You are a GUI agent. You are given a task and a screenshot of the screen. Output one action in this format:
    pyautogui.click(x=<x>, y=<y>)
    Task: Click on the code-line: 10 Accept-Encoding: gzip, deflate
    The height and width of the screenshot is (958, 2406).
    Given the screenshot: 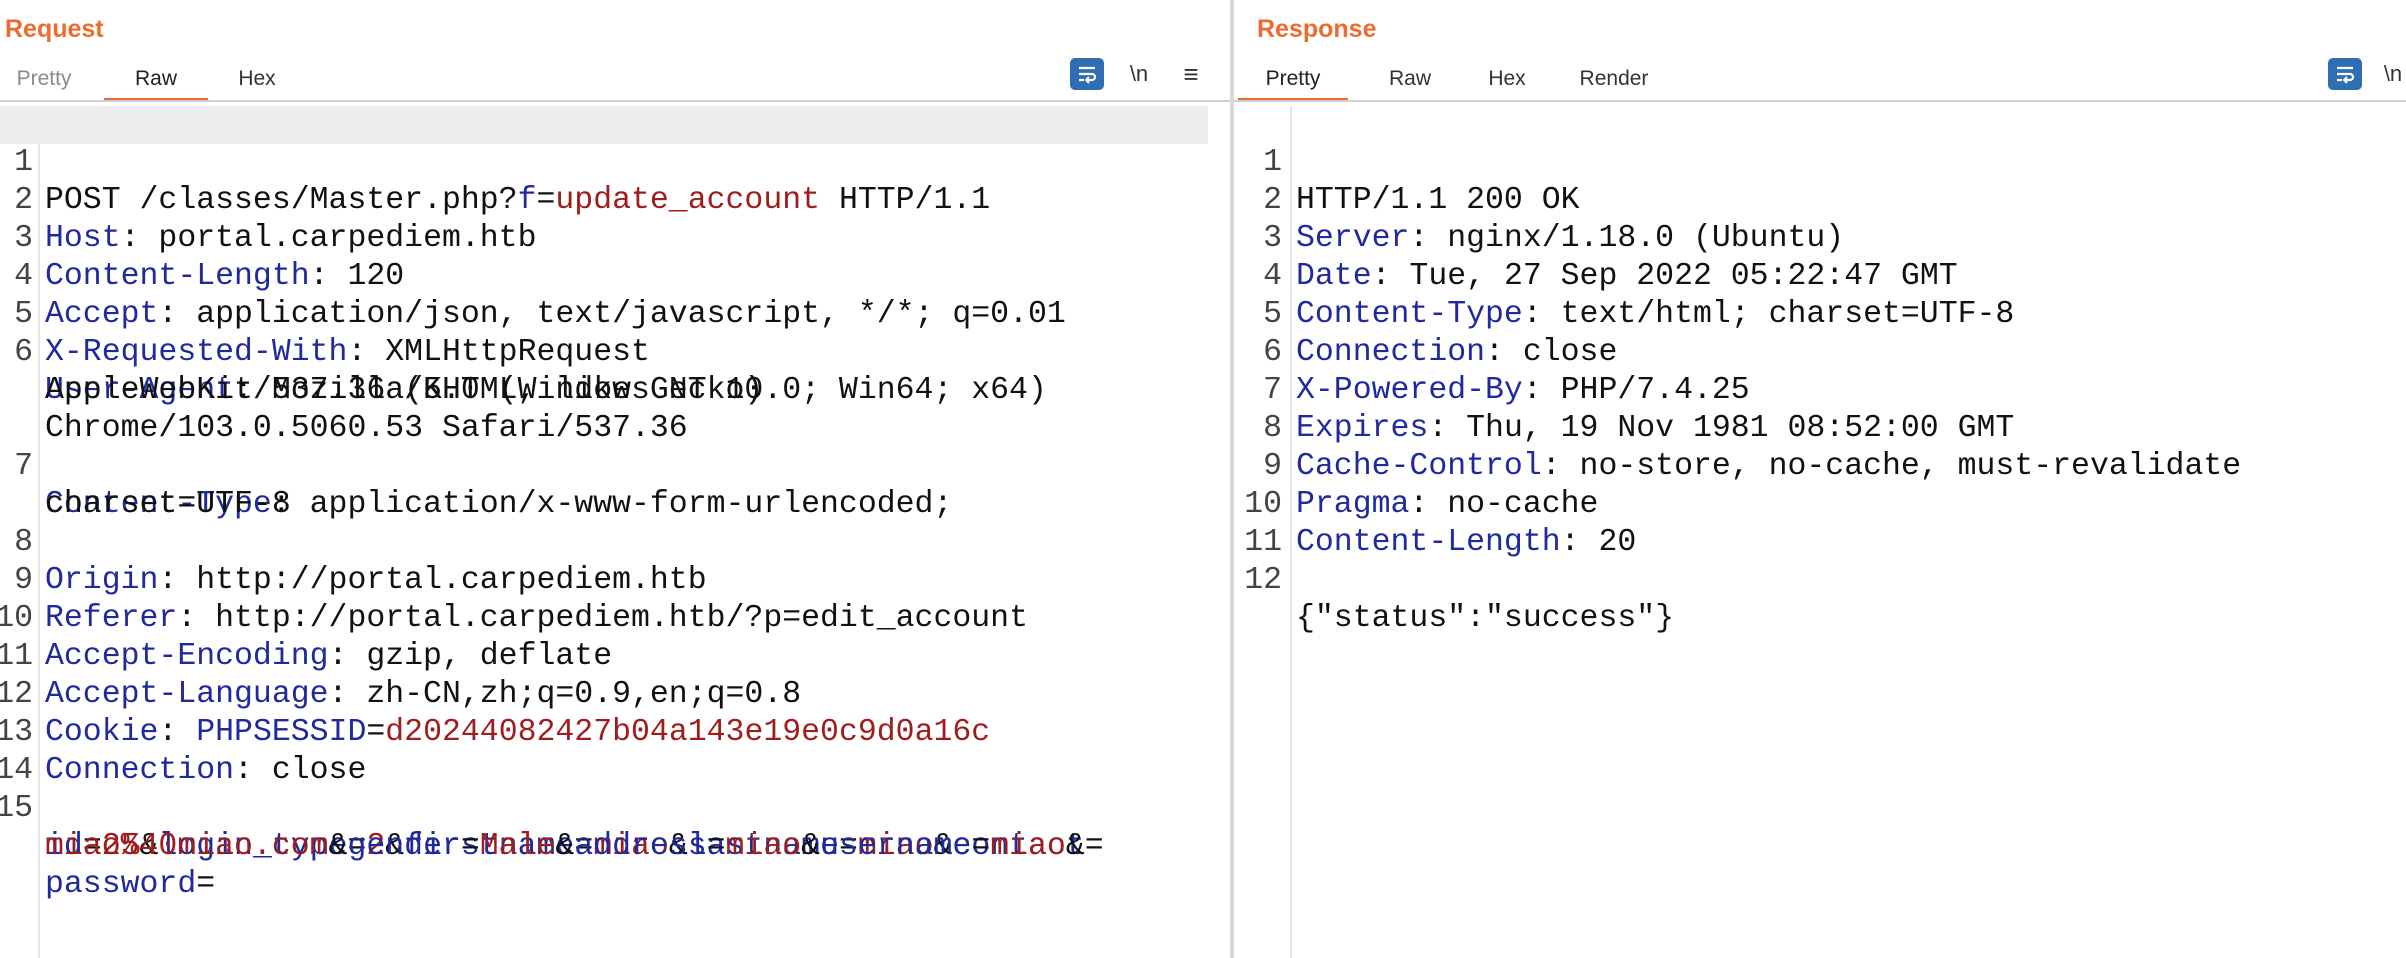 What is the action you would take?
    pyautogui.click(x=306, y=637)
    